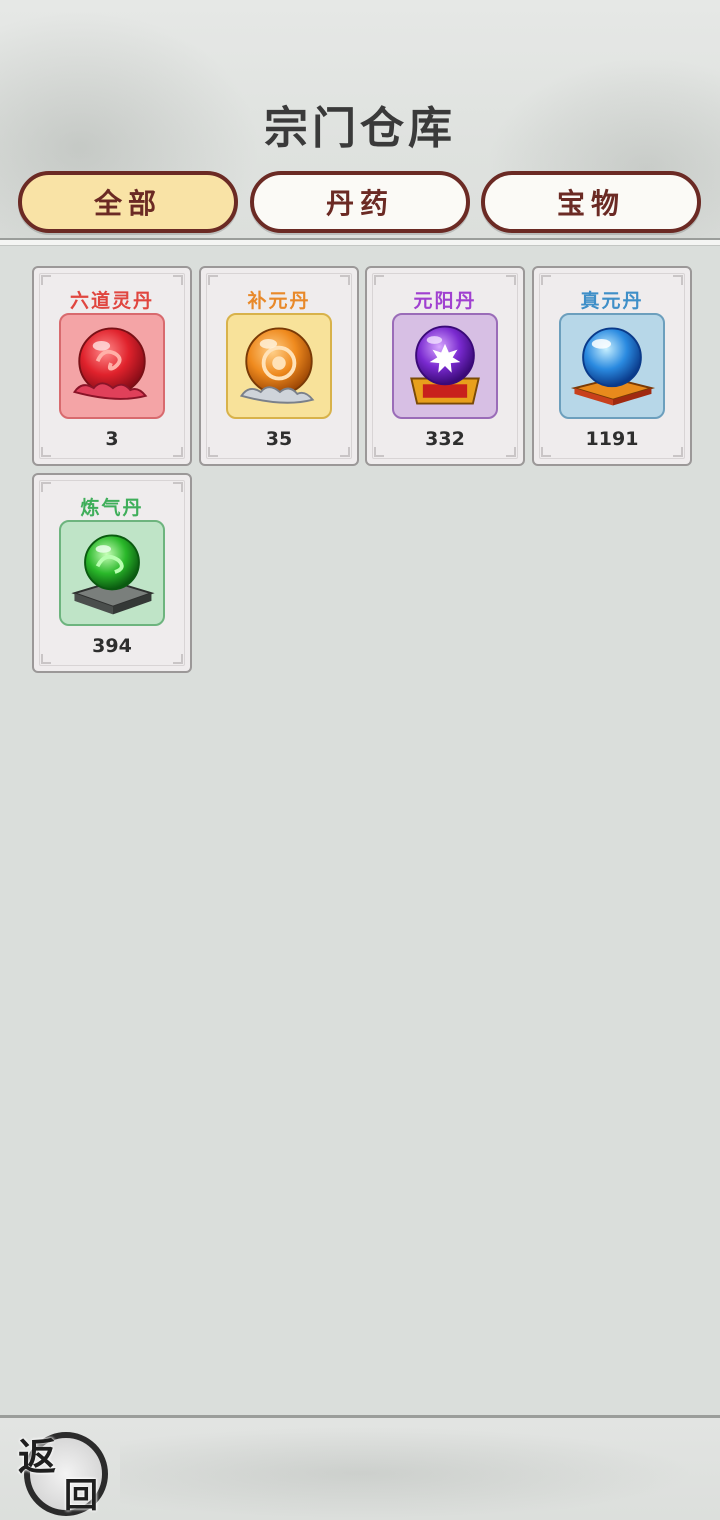 This screenshot has width=720, height=1520. I want to click on tab-pills: 丹药, so click(360, 202).